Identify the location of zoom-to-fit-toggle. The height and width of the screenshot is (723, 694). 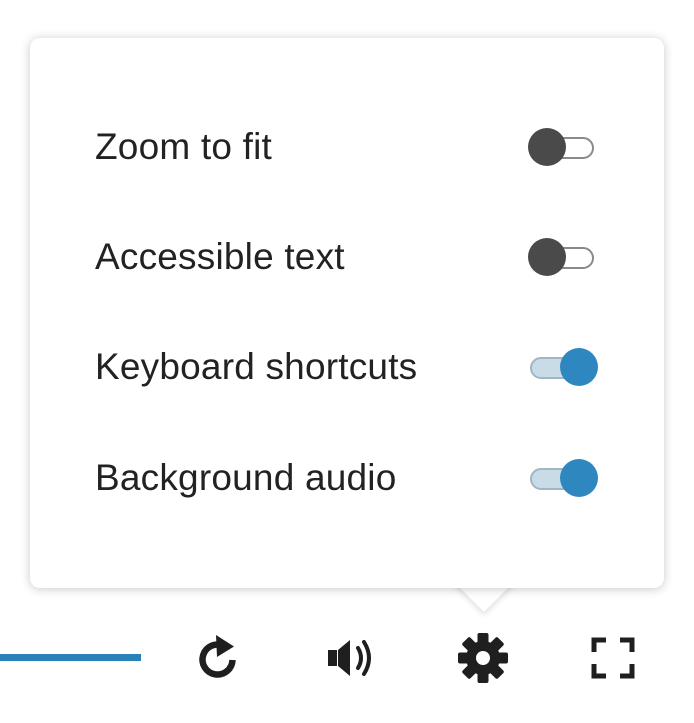
(563, 147).